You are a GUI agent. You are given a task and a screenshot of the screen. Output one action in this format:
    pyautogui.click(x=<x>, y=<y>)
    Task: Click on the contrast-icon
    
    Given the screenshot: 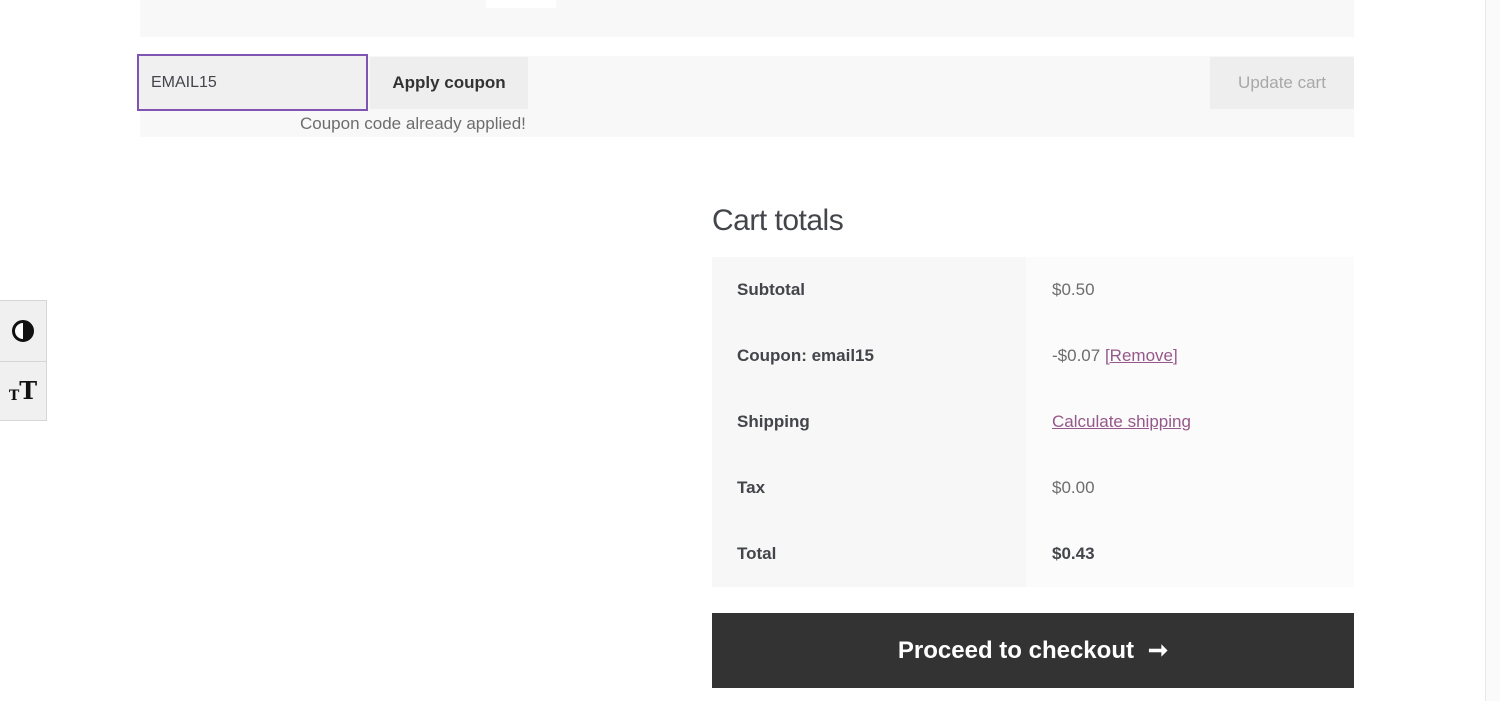 What is the action you would take?
    pyautogui.click(x=23, y=331)
    